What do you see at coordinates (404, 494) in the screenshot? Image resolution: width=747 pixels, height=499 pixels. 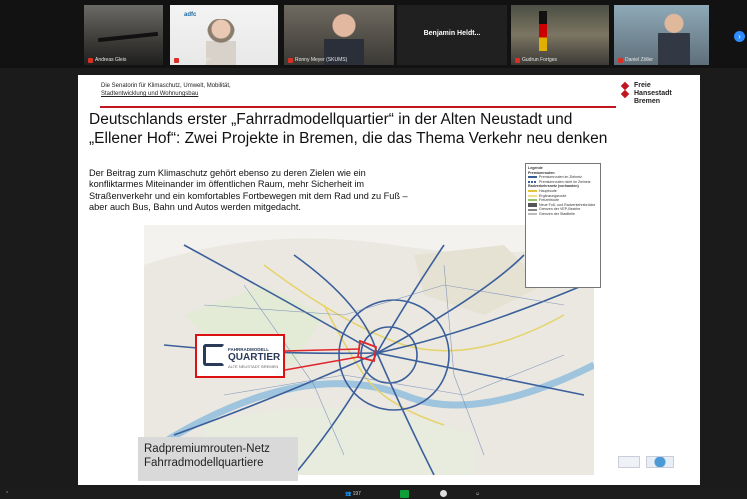 I see `share-screen-button` at bounding box center [404, 494].